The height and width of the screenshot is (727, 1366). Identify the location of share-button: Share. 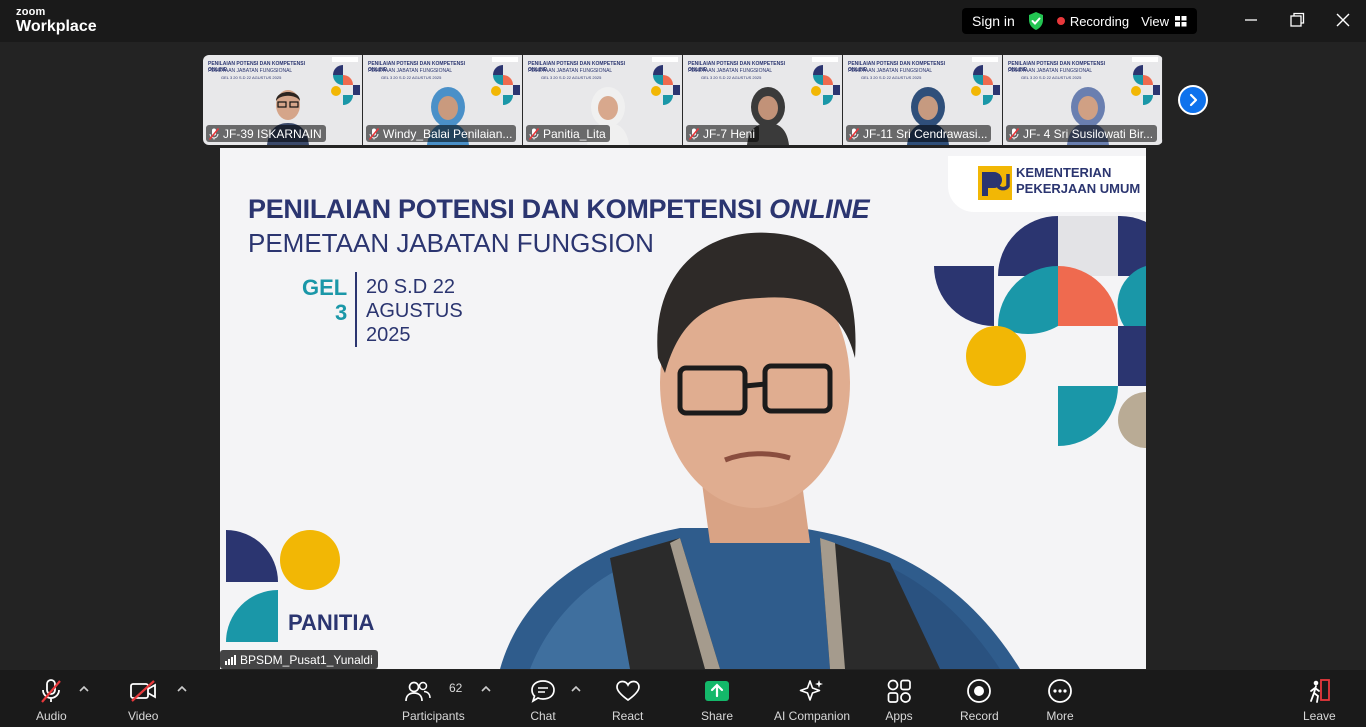
(717, 700).